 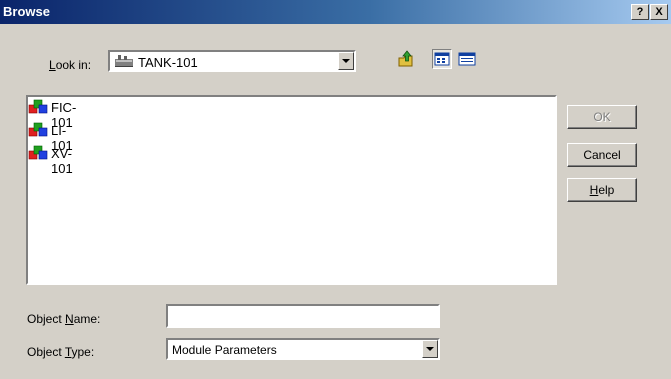 I want to click on list-view-icon, so click(x=442, y=59).